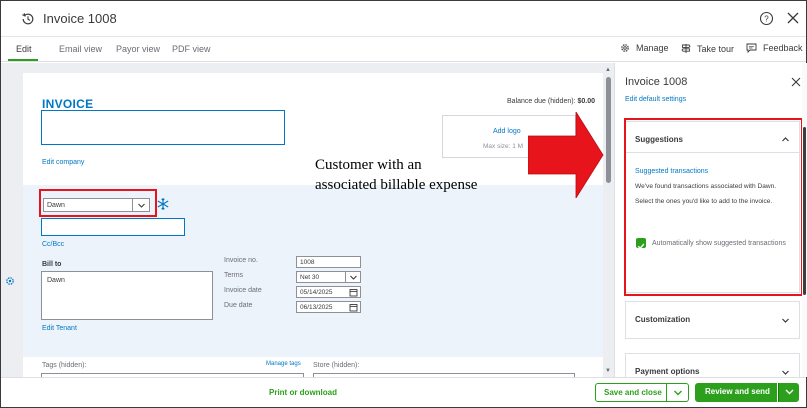 The height and width of the screenshot is (408, 807). Describe the element at coordinates (336, 365) in the screenshot. I see `store-label: Store (hidden):` at that location.